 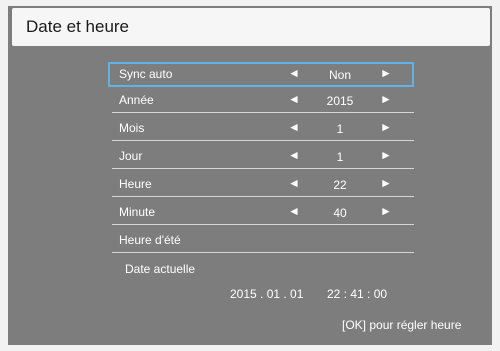 I want to click on row-label: Année, so click(x=136, y=100).